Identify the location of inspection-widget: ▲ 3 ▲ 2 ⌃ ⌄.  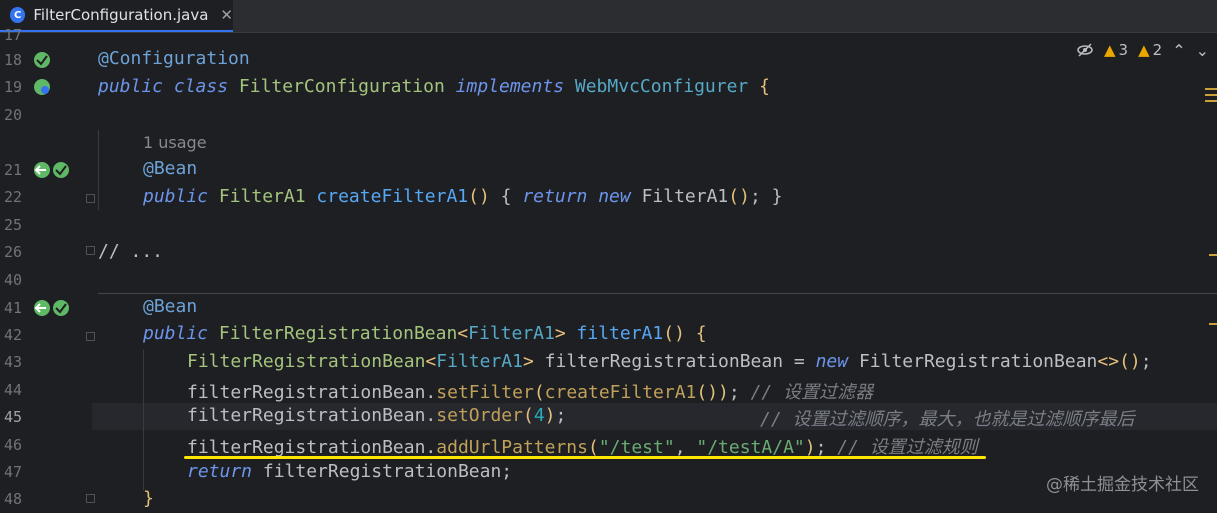
(1142, 50).